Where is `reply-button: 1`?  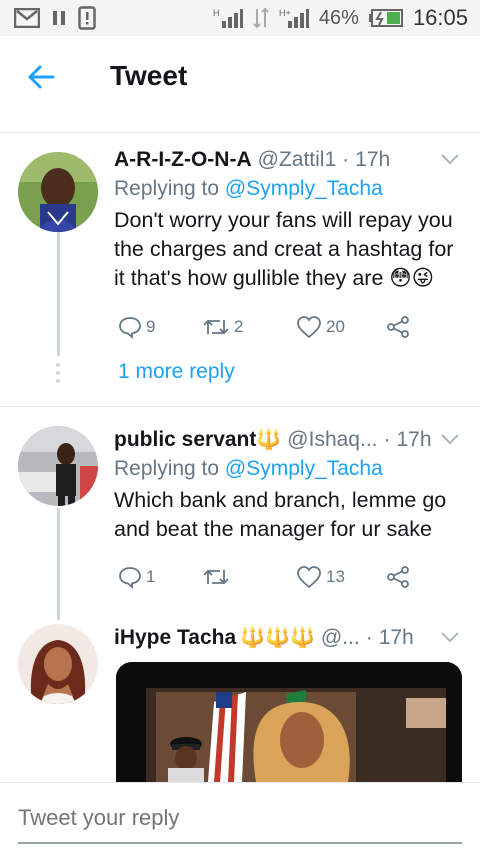
reply-button: 1 is located at coordinates (136, 577).